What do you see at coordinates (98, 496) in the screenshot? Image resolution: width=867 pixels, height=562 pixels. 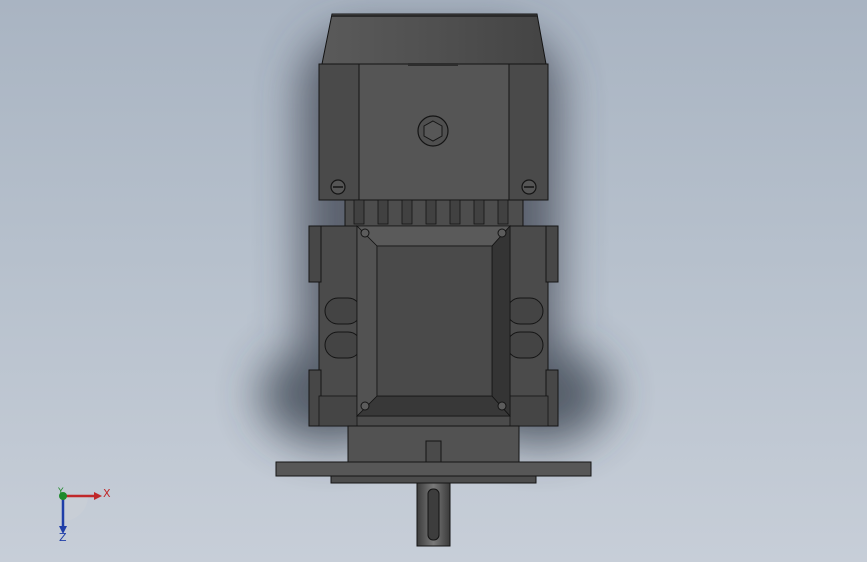 I see `x-axis-head` at bounding box center [98, 496].